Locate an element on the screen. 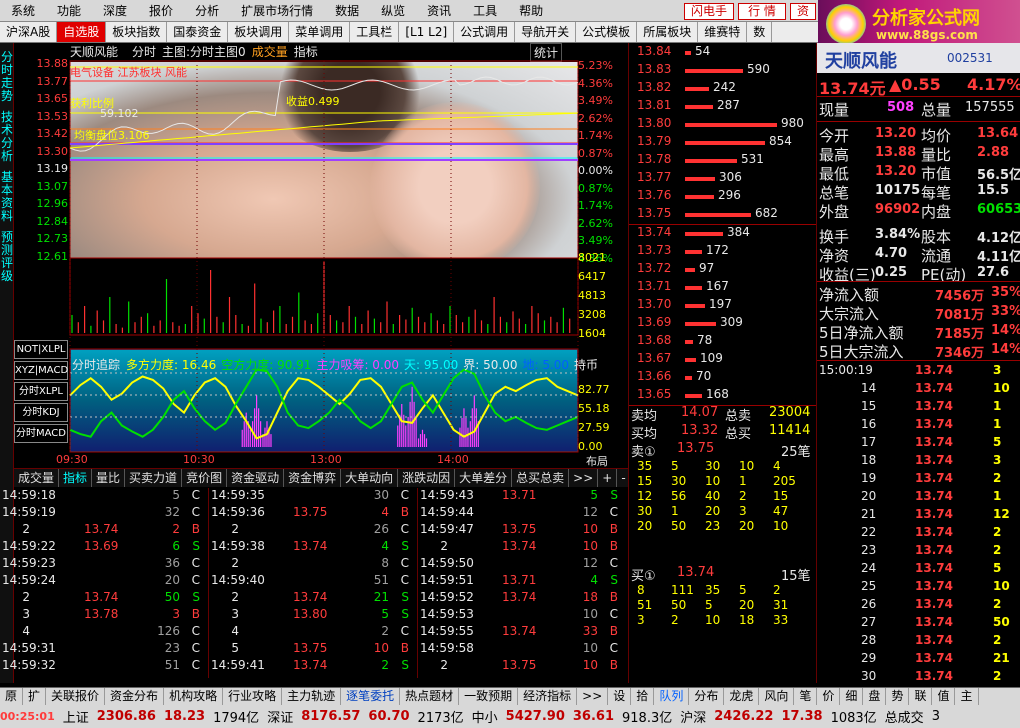 The height and width of the screenshot is (728, 1020). tab-9: 导航开关 is located at coordinates (546, 32).